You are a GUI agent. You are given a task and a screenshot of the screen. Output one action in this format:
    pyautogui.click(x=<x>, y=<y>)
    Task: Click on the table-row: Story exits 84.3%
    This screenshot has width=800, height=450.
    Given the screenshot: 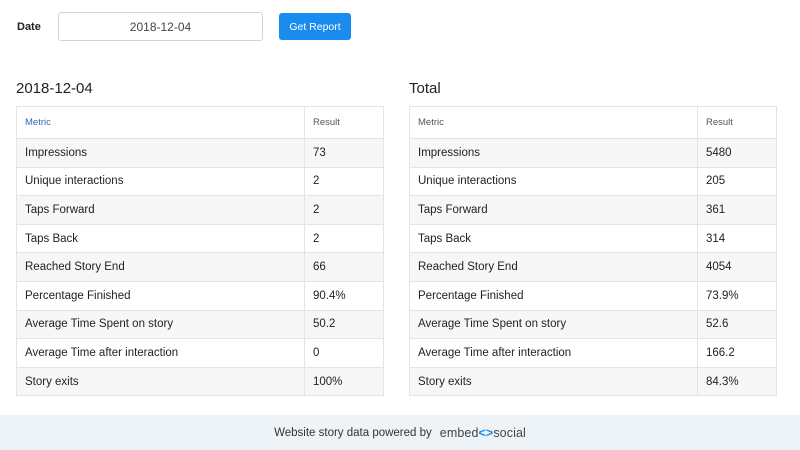 What is the action you would take?
    pyautogui.click(x=593, y=381)
    